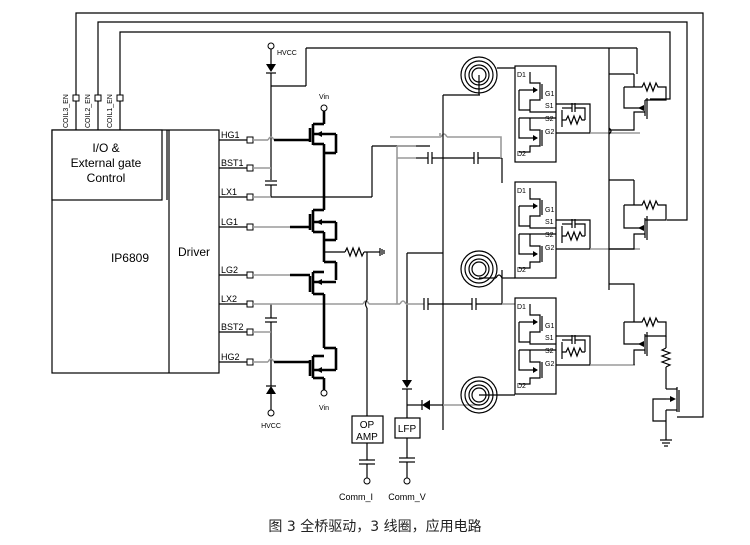 The width and height of the screenshot is (750, 545). I want to click on hvcc-top-label: HVCC, so click(287, 53).